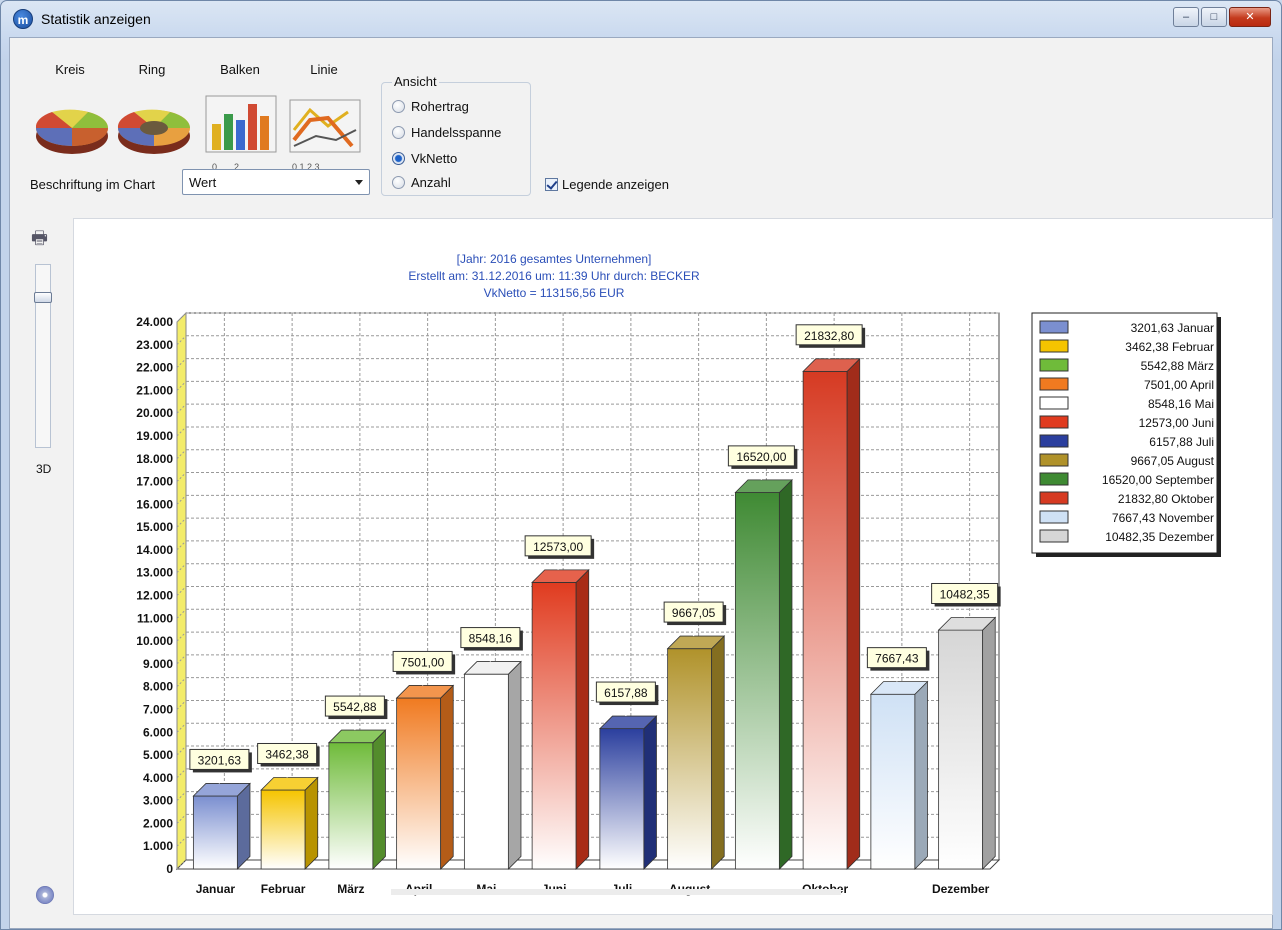 Image resolution: width=1282 pixels, height=930 pixels. What do you see at coordinates (419, 783) in the screenshot?
I see `bar-april` at bounding box center [419, 783].